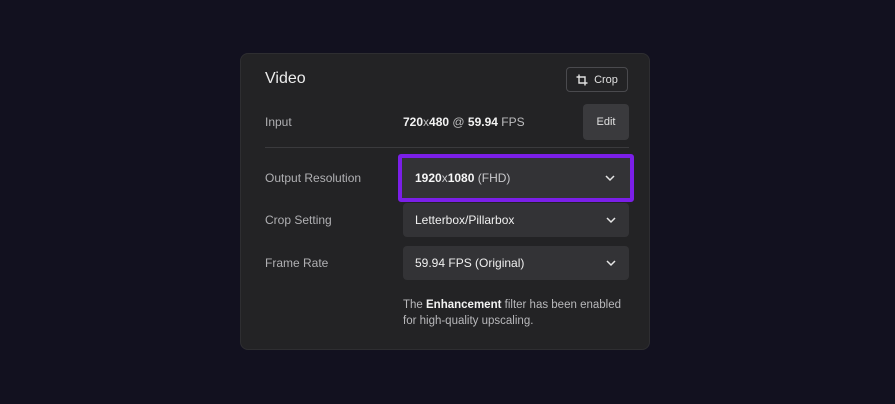  Describe the element at coordinates (511, 122) in the screenshot. I see `input-fps-unit: FPS` at that location.